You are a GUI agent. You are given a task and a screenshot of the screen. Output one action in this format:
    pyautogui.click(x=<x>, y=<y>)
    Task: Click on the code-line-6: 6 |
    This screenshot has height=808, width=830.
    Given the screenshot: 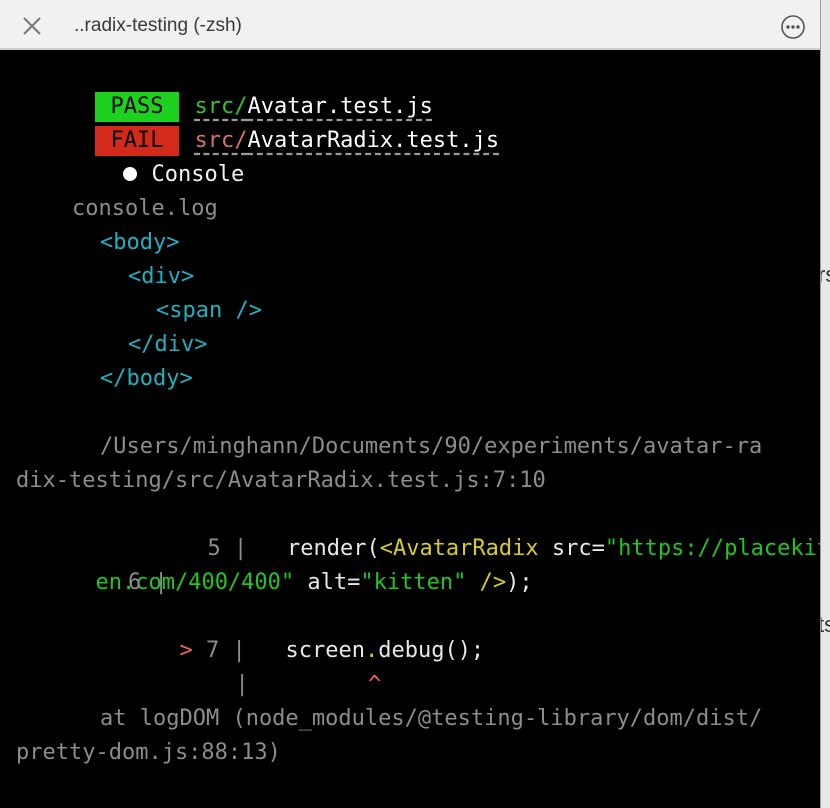 What is the action you would take?
    pyautogui.click(x=148, y=582)
    